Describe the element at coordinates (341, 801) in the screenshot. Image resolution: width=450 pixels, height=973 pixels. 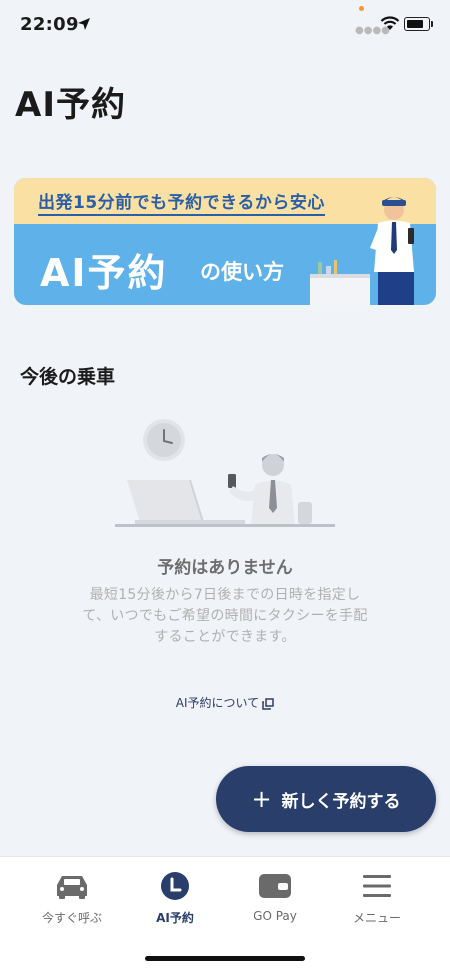
I see `new-reservation-label: 新しく予約する` at that location.